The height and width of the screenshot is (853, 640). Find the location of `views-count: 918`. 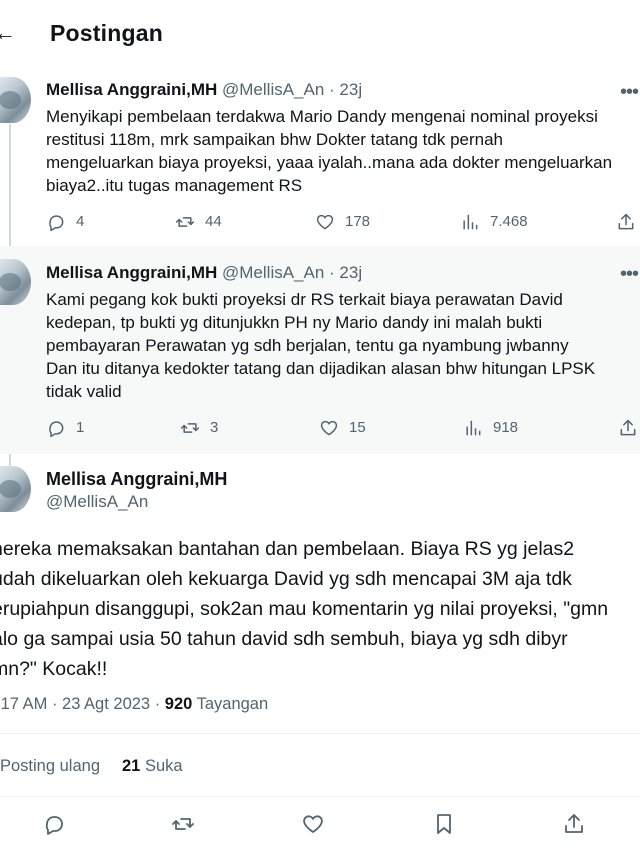

views-count: 918 is located at coordinates (506, 427).